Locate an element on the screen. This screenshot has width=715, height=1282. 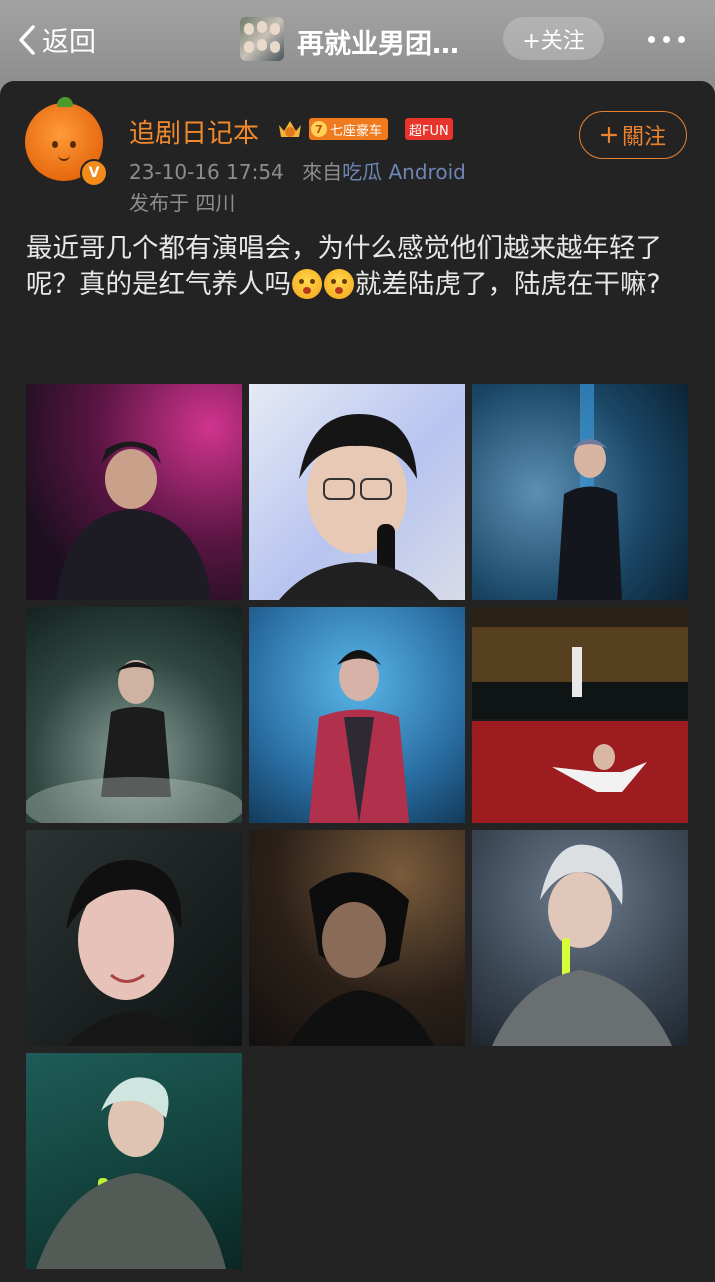
more-options-icon is located at coordinates (666, 39).